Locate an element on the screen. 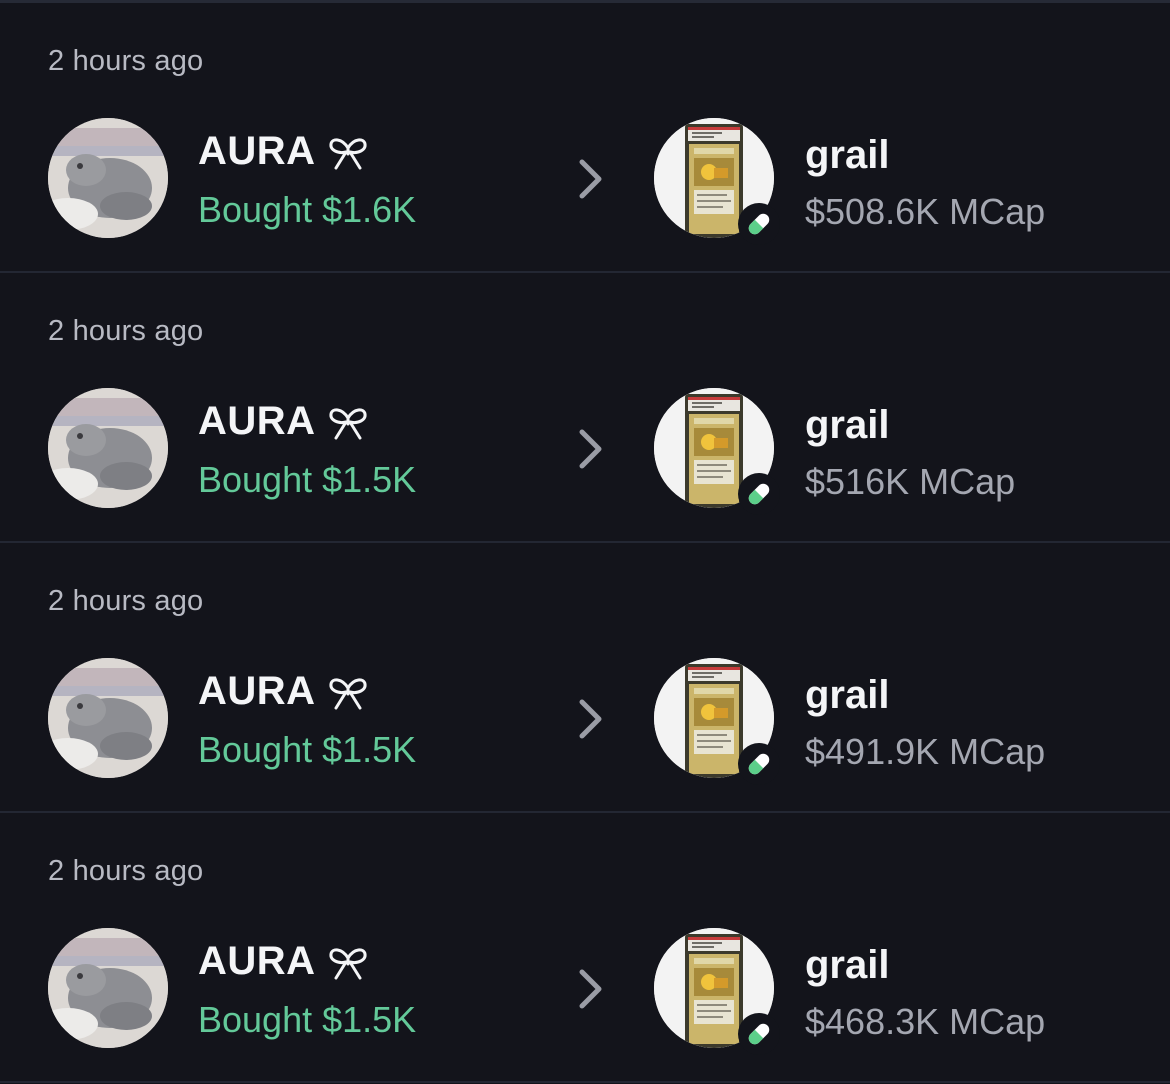 The width and height of the screenshot is (1170, 1084). token-market-cap: $516K MCap is located at coordinates (910, 481).